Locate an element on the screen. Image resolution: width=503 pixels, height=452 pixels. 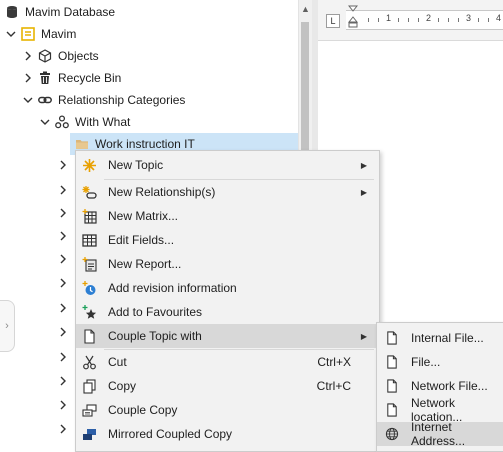
scroll-up-icon: ▲ is located at coordinates (305, 9).